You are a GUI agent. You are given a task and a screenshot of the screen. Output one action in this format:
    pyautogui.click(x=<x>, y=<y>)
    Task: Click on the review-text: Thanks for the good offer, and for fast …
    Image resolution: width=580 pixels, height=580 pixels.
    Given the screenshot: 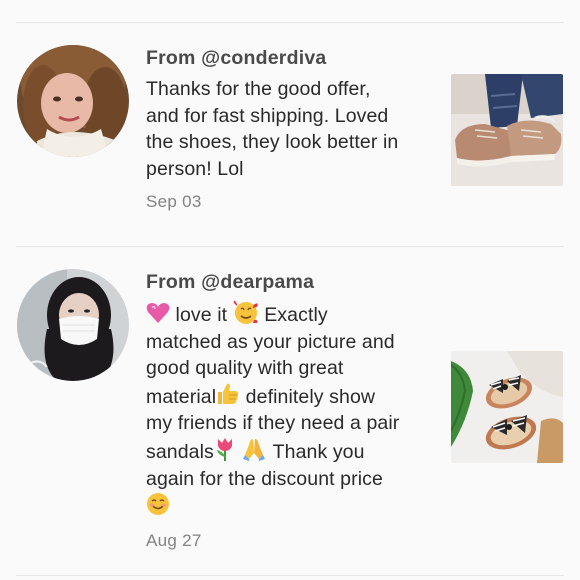 What is the action you would take?
    pyautogui.click(x=287, y=129)
    